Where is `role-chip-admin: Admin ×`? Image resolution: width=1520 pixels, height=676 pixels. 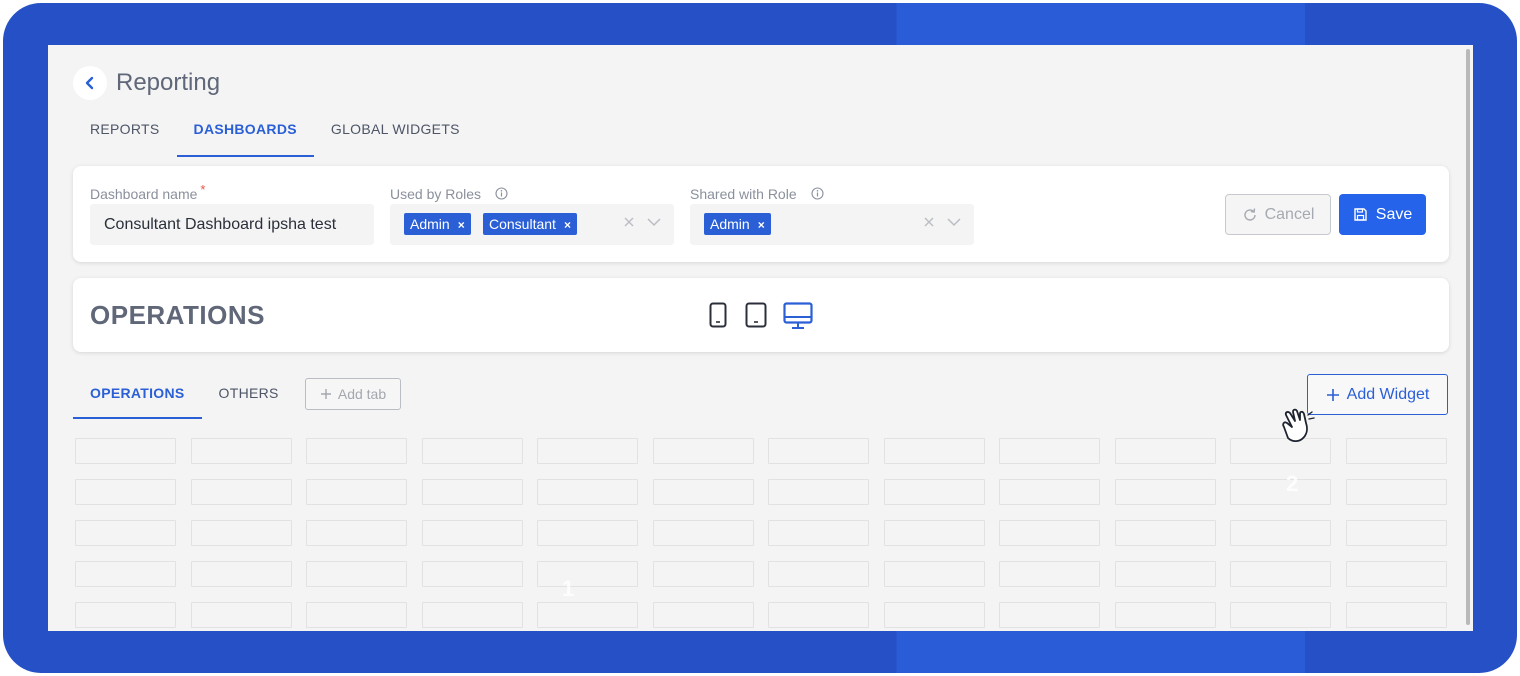
role-chip-admin: Admin × is located at coordinates (437, 224).